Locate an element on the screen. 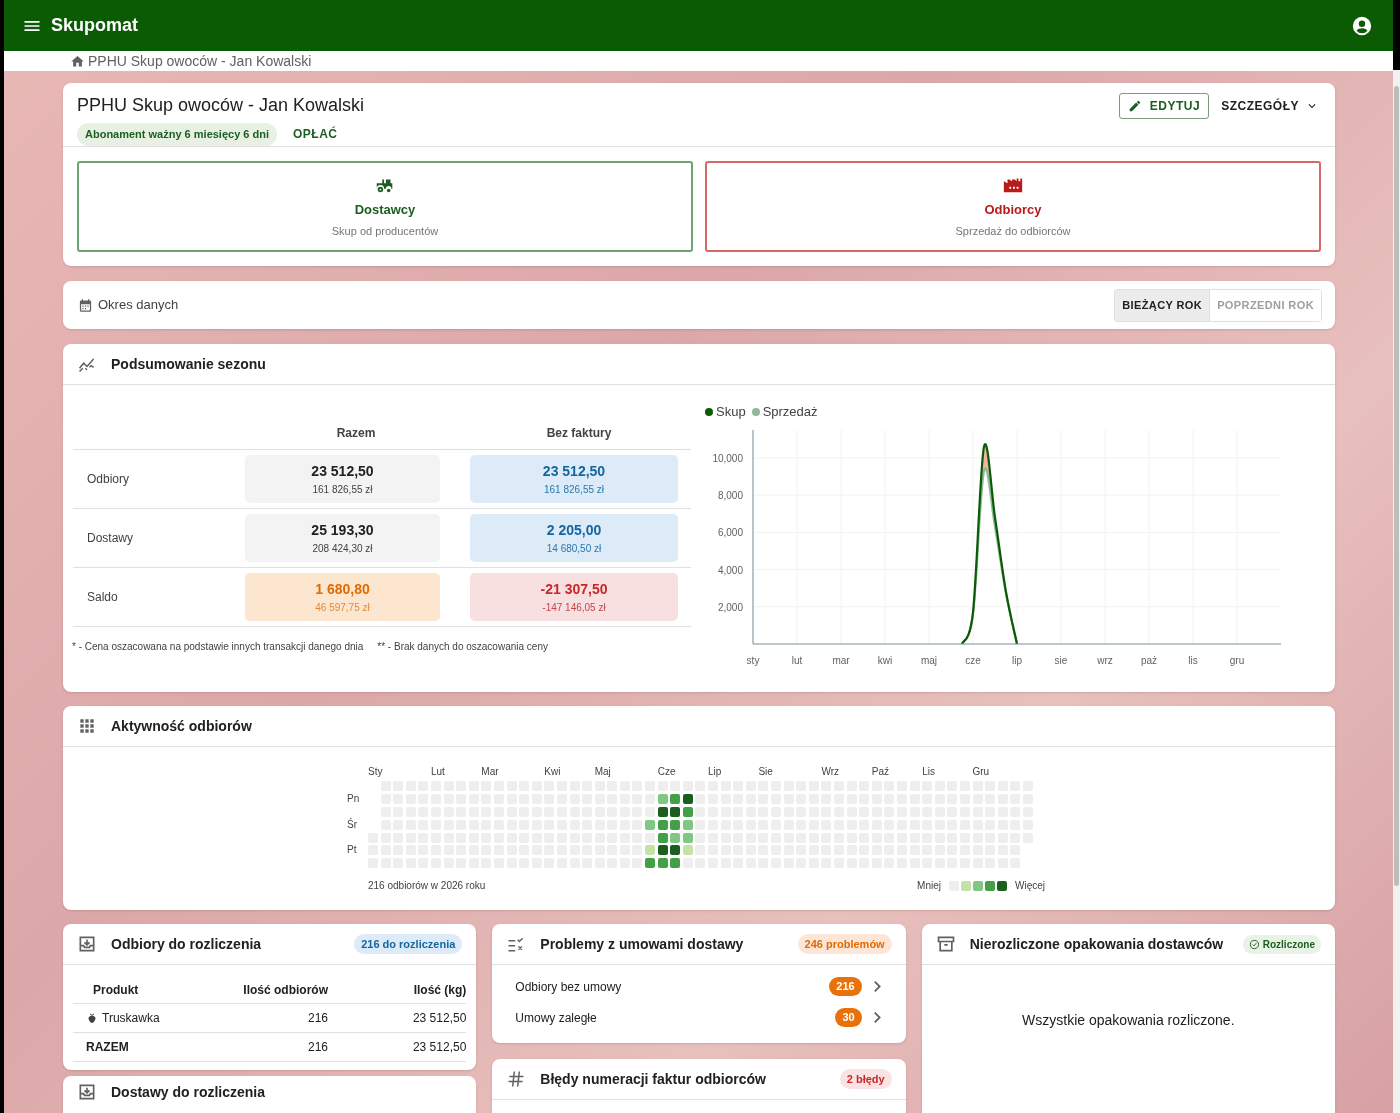 This screenshot has height=1113, width=1400. count-badge: 2 błędy is located at coordinates (865, 1079).